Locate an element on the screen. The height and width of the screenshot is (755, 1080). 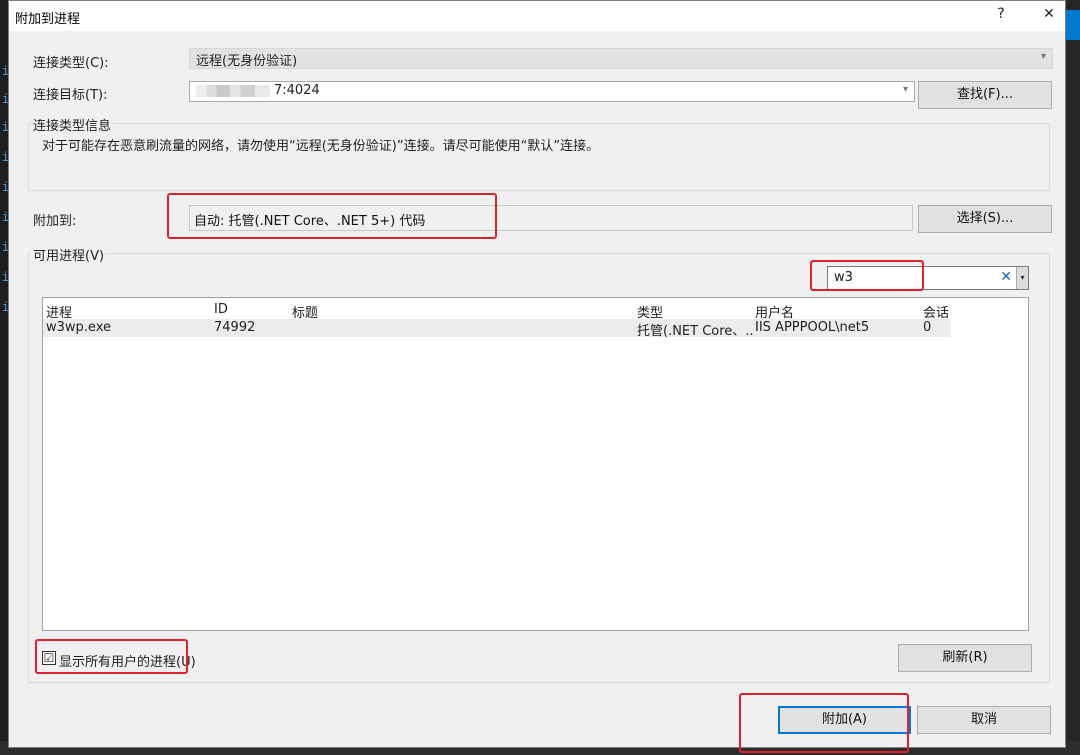
cell-process: w3wp.exe is located at coordinates (78, 327).